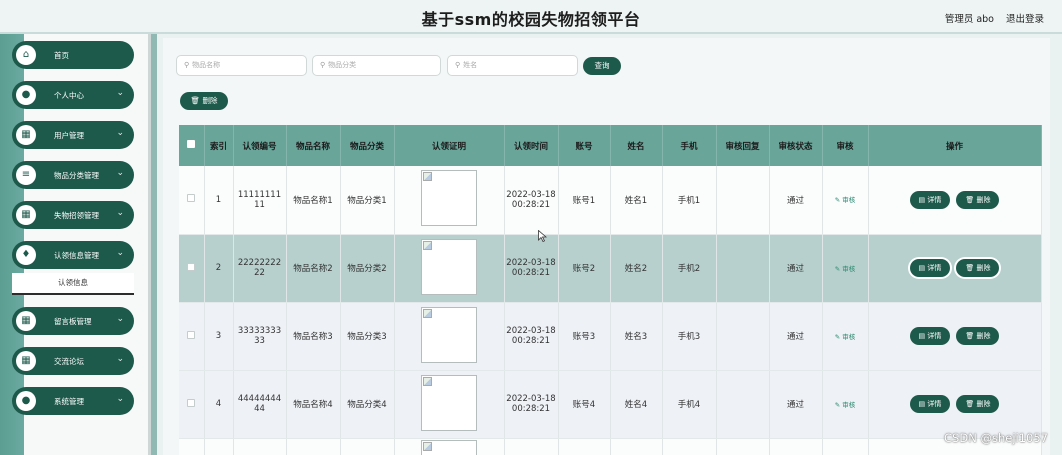 The width and height of the screenshot is (1062, 455). Describe the element at coordinates (73, 55) in the screenshot. I see `sidebar-item-0: ⌂ 首页` at that location.